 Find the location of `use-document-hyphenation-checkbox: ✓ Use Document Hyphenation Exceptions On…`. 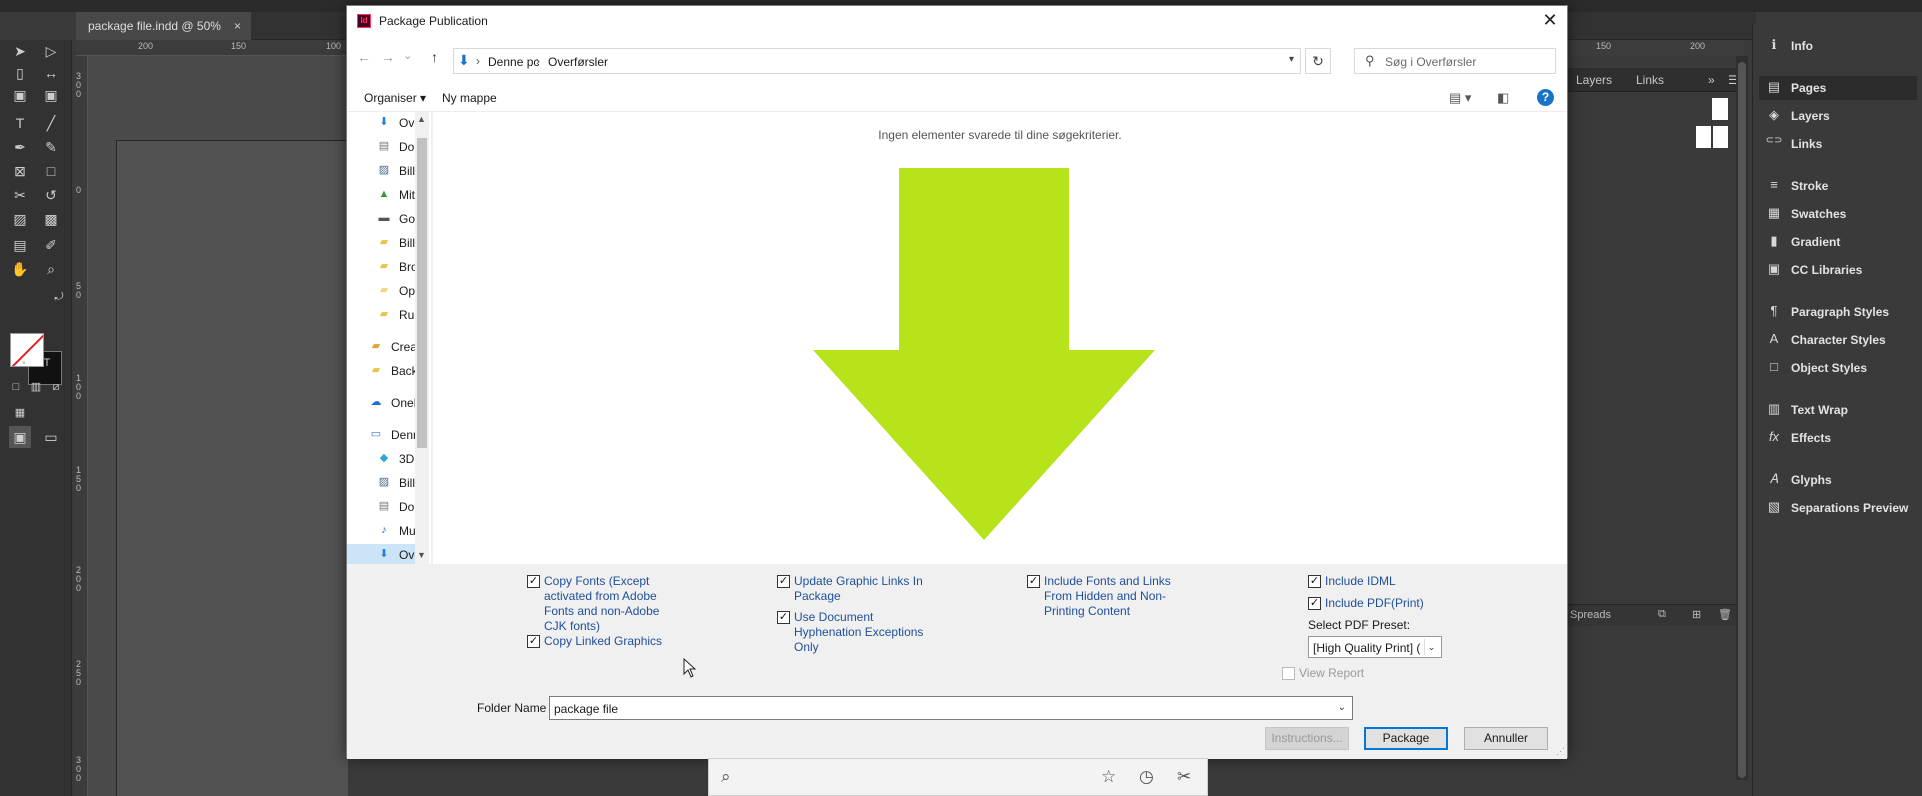

use-document-hyphenation-checkbox: ✓ Use Document Hyphenation Exceptions On… is located at coordinates (852, 632).